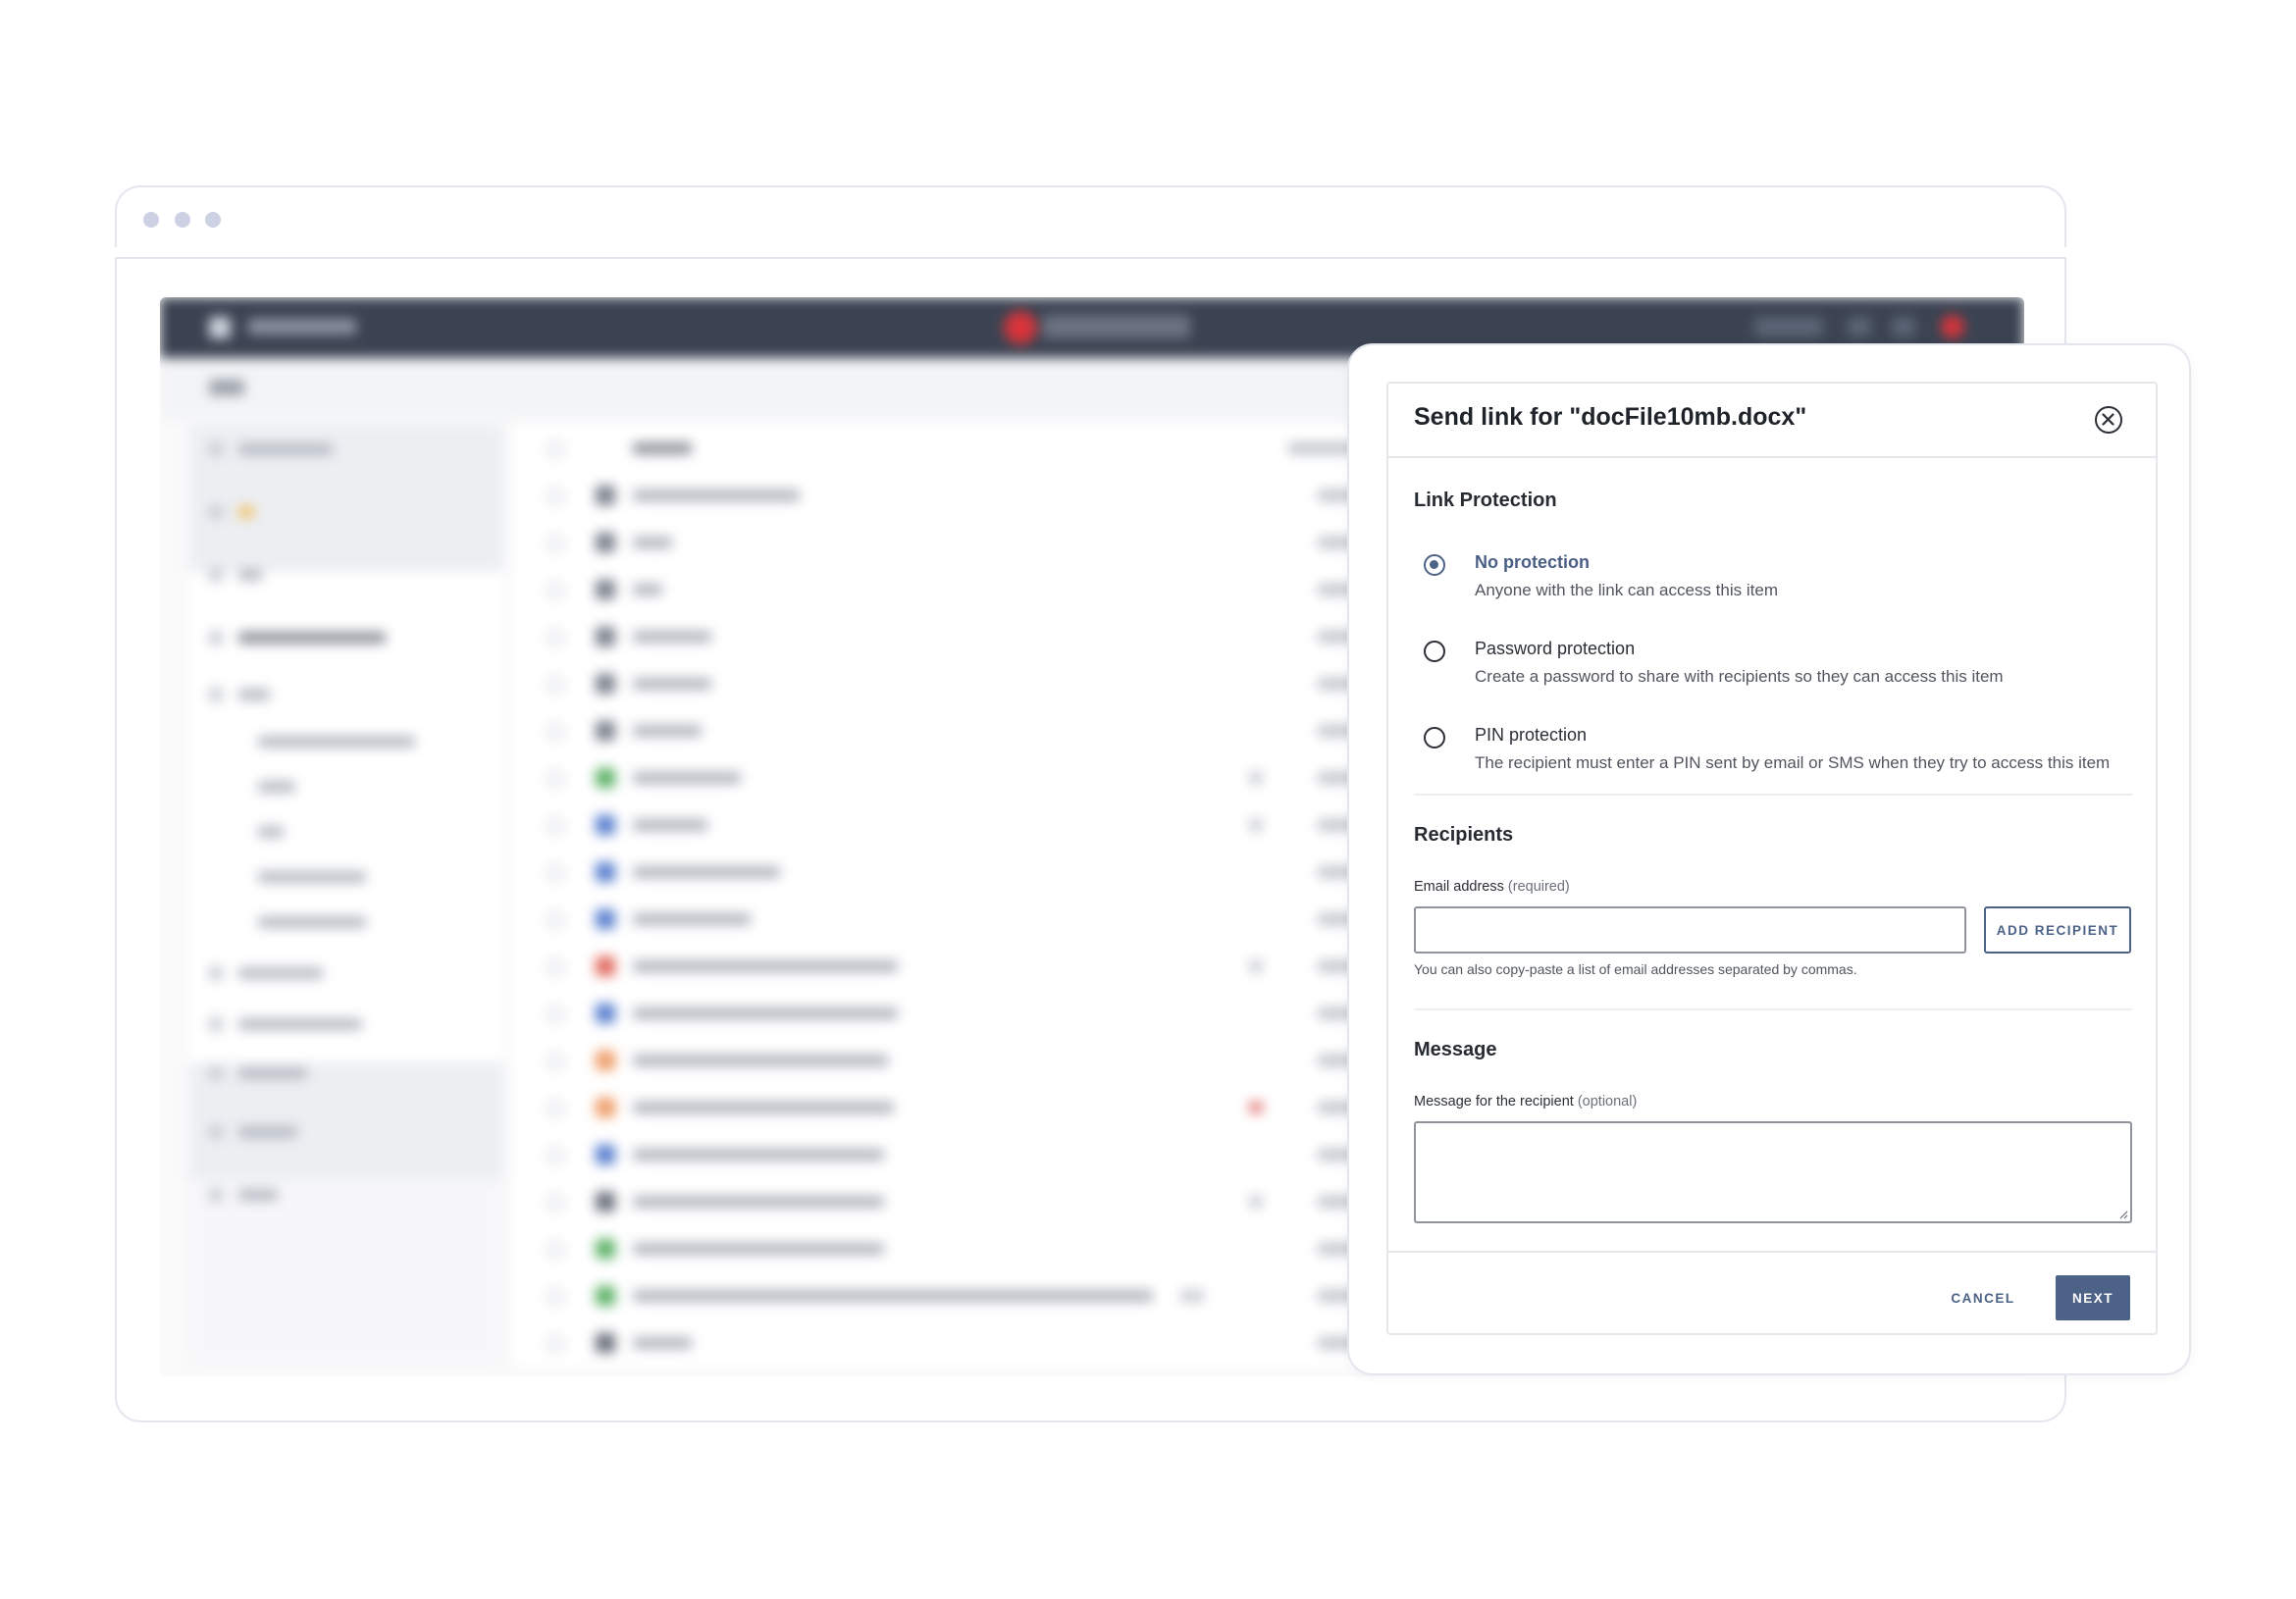  What do you see at coordinates (2093, 1297) in the screenshot?
I see `next-button: NEXT` at bounding box center [2093, 1297].